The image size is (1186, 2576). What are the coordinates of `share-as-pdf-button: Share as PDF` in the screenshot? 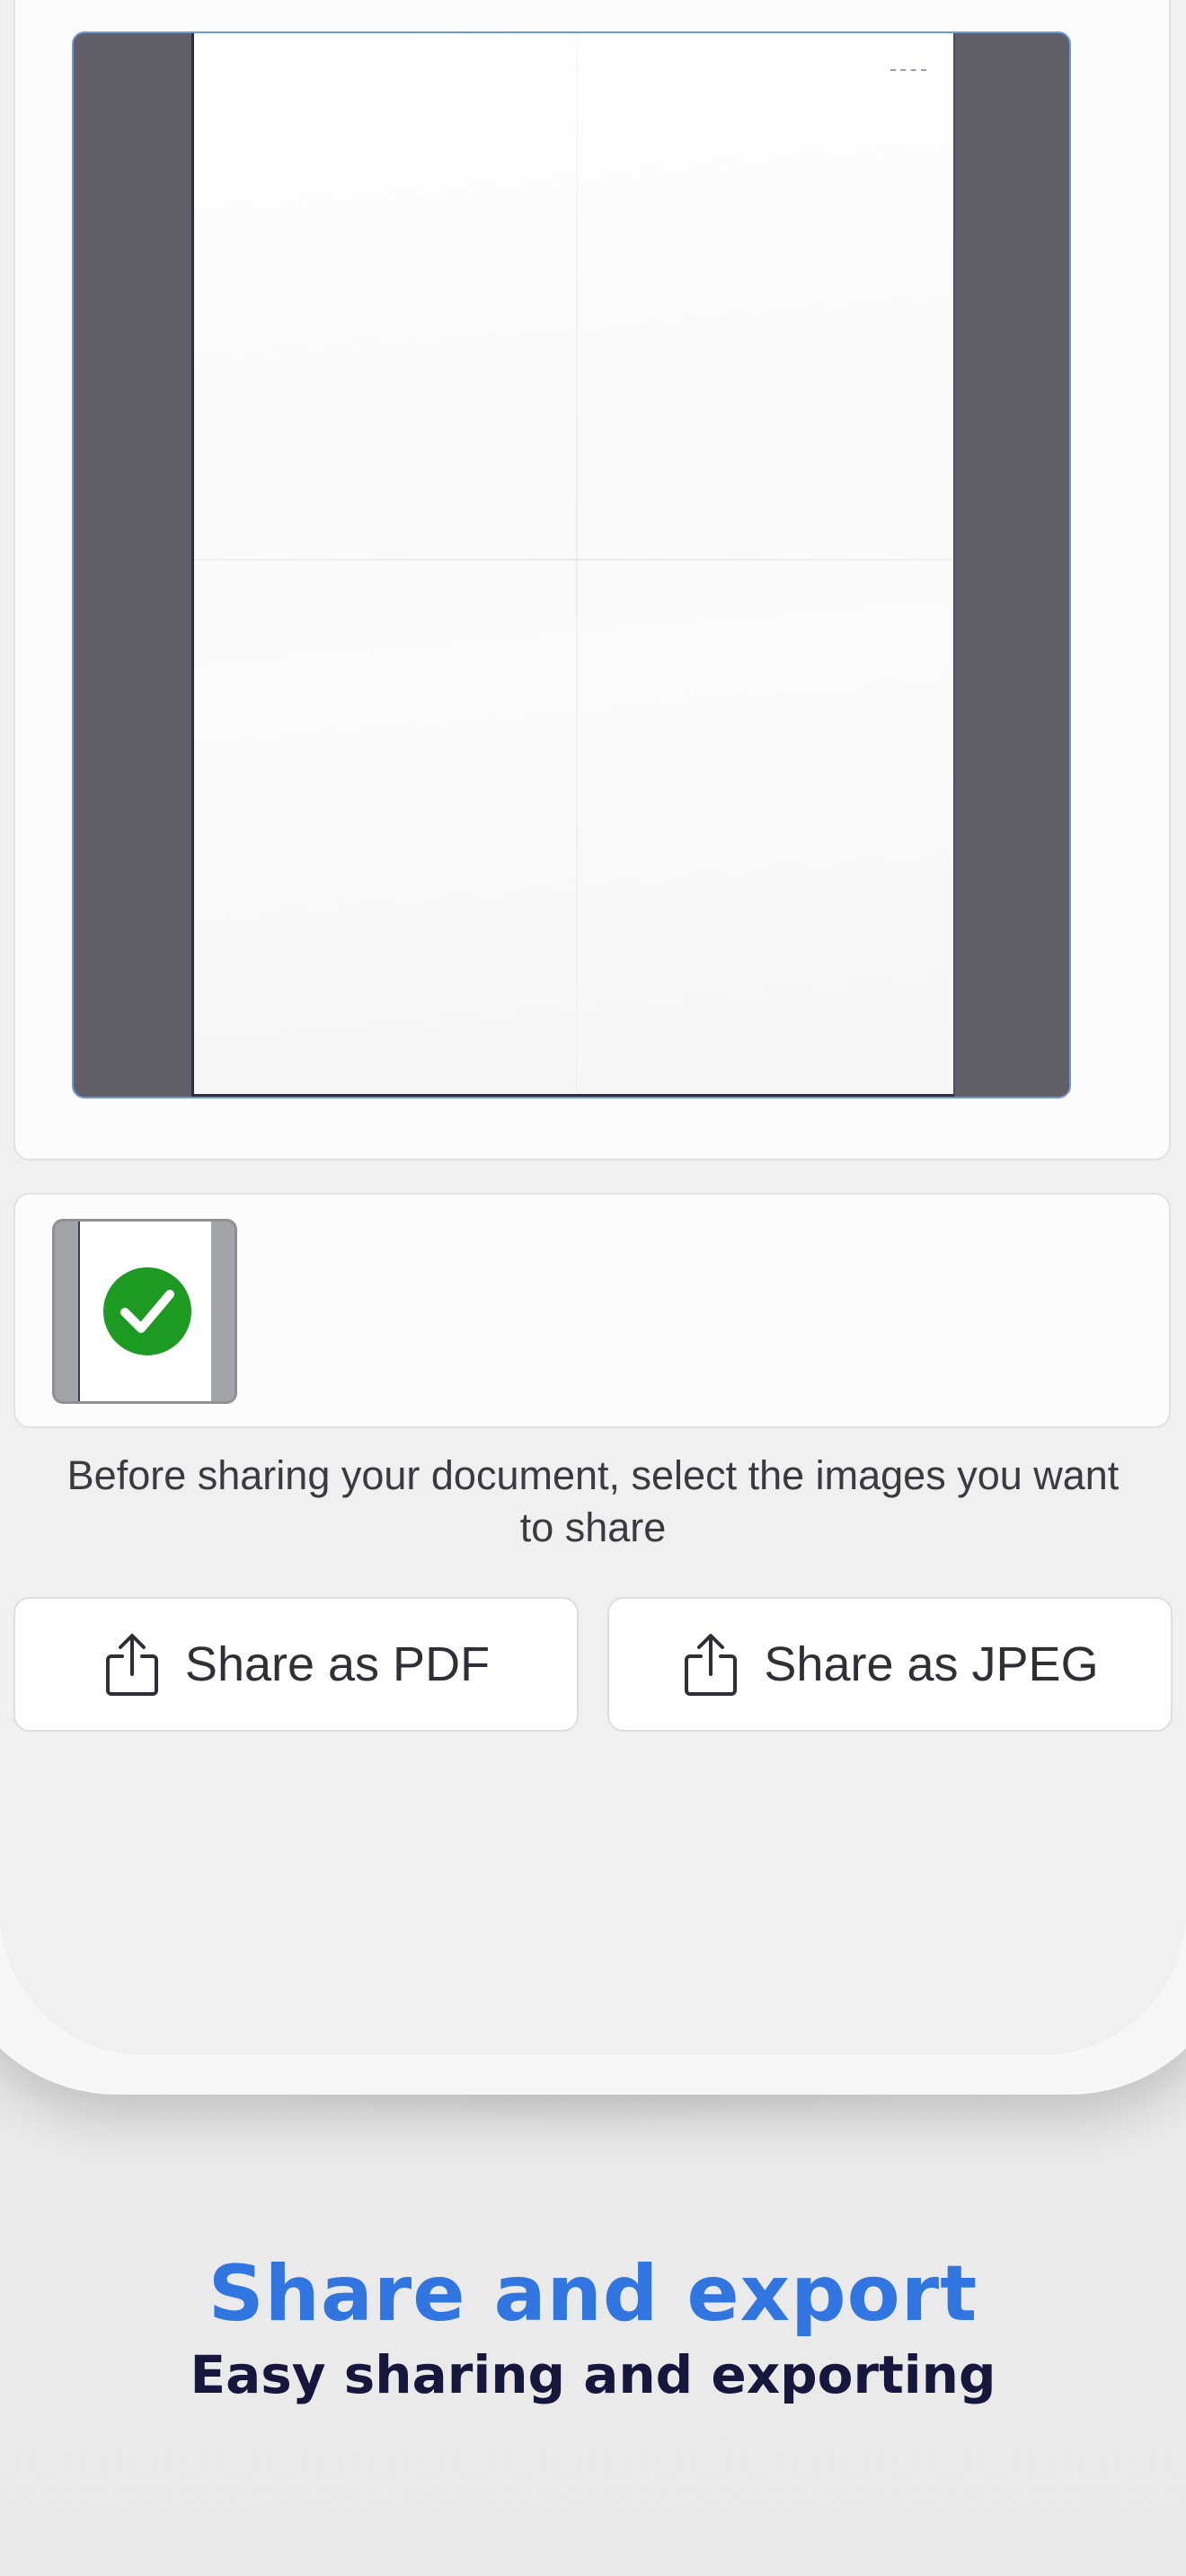 It's located at (296, 1664).